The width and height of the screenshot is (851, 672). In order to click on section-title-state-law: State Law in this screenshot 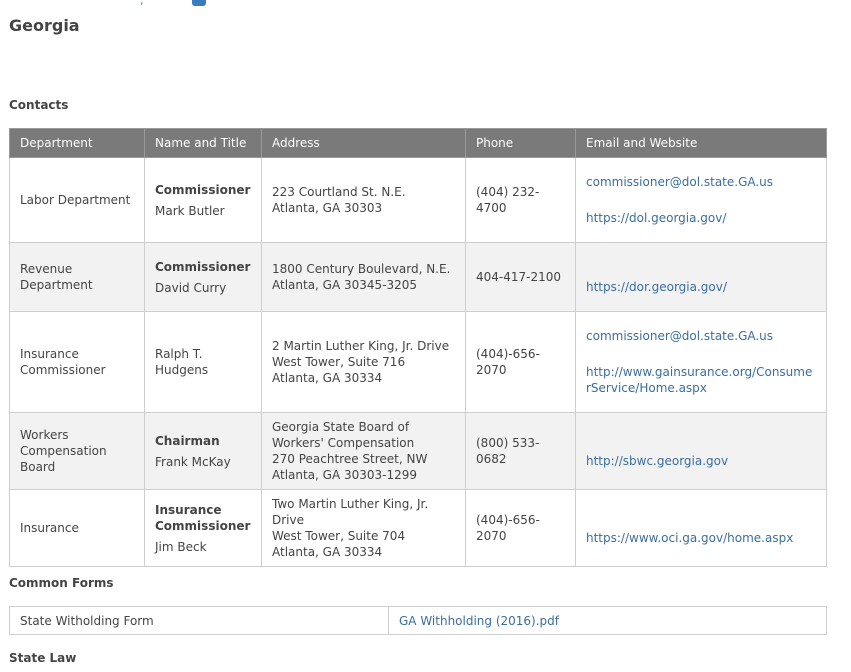, I will do `click(43, 658)`.